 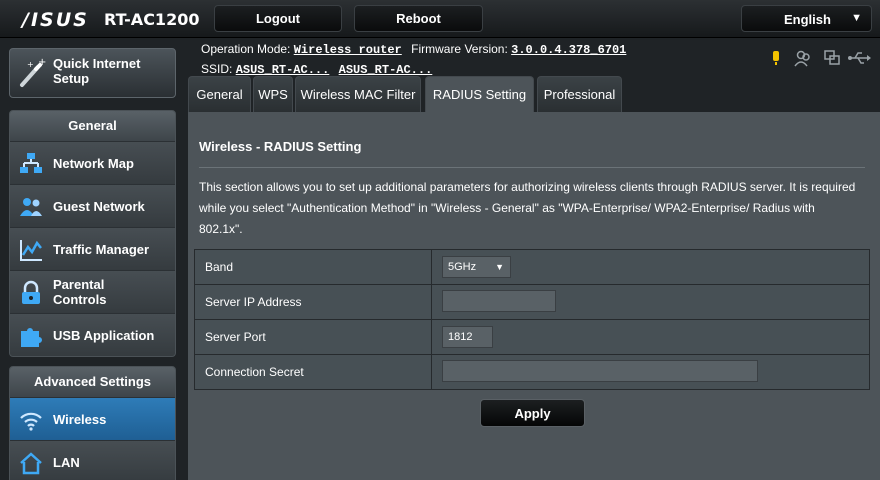 What do you see at coordinates (219, 94) in the screenshot?
I see `tab-general: General` at bounding box center [219, 94].